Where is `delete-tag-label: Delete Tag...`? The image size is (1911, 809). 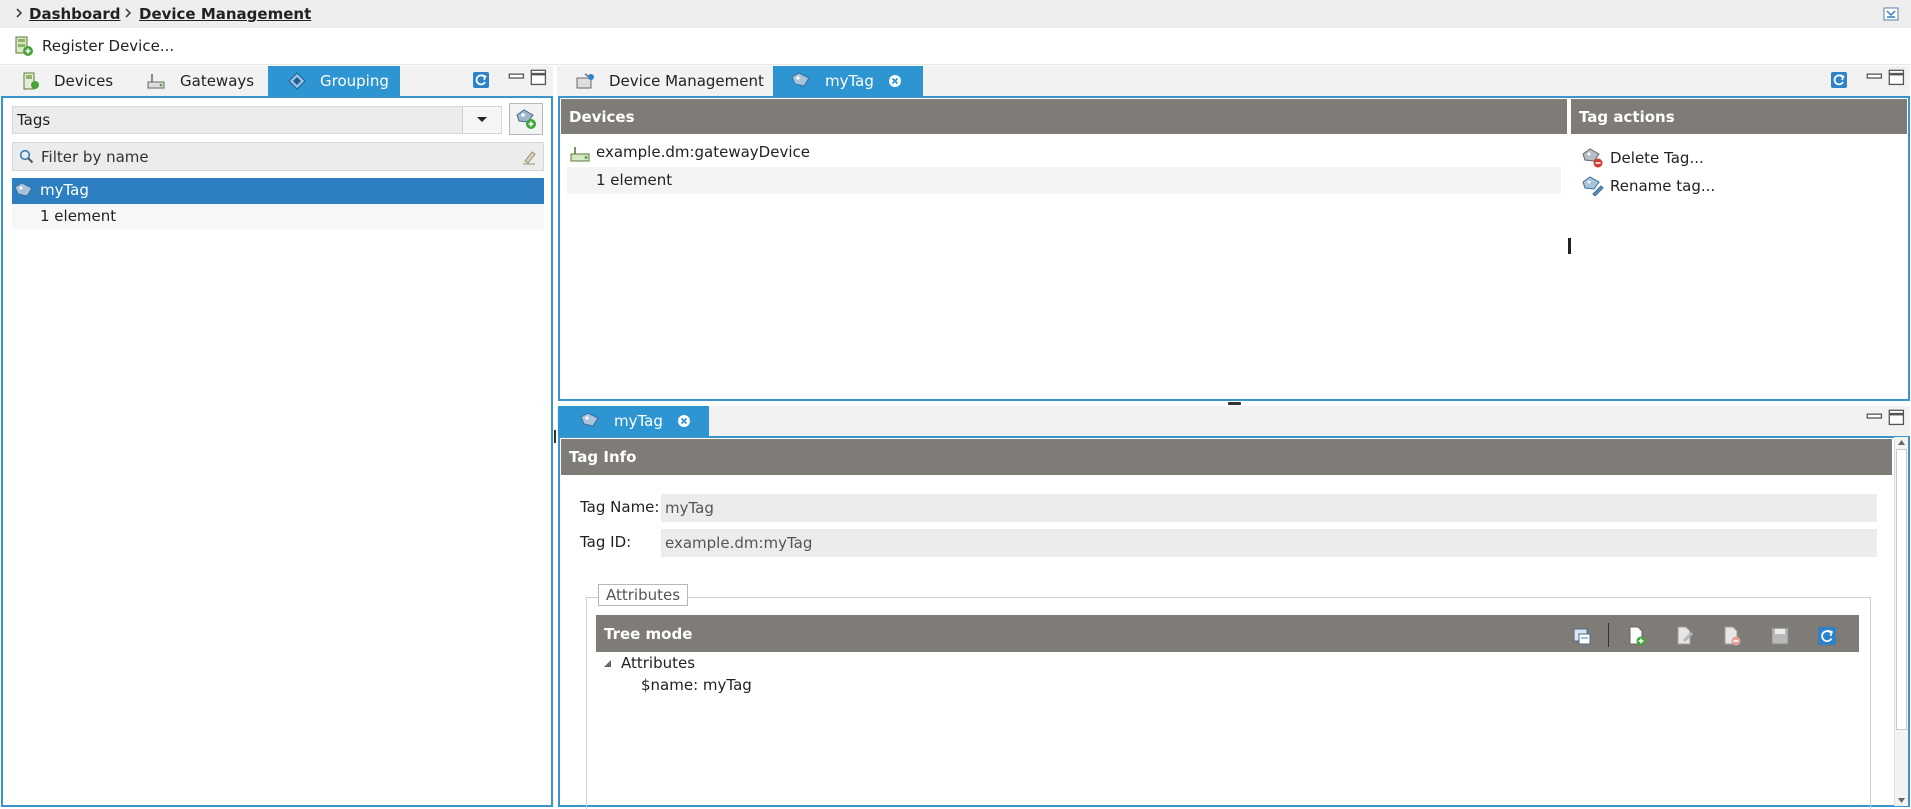
delete-tag-label: Delete Tag... is located at coordinates (1657, 158).